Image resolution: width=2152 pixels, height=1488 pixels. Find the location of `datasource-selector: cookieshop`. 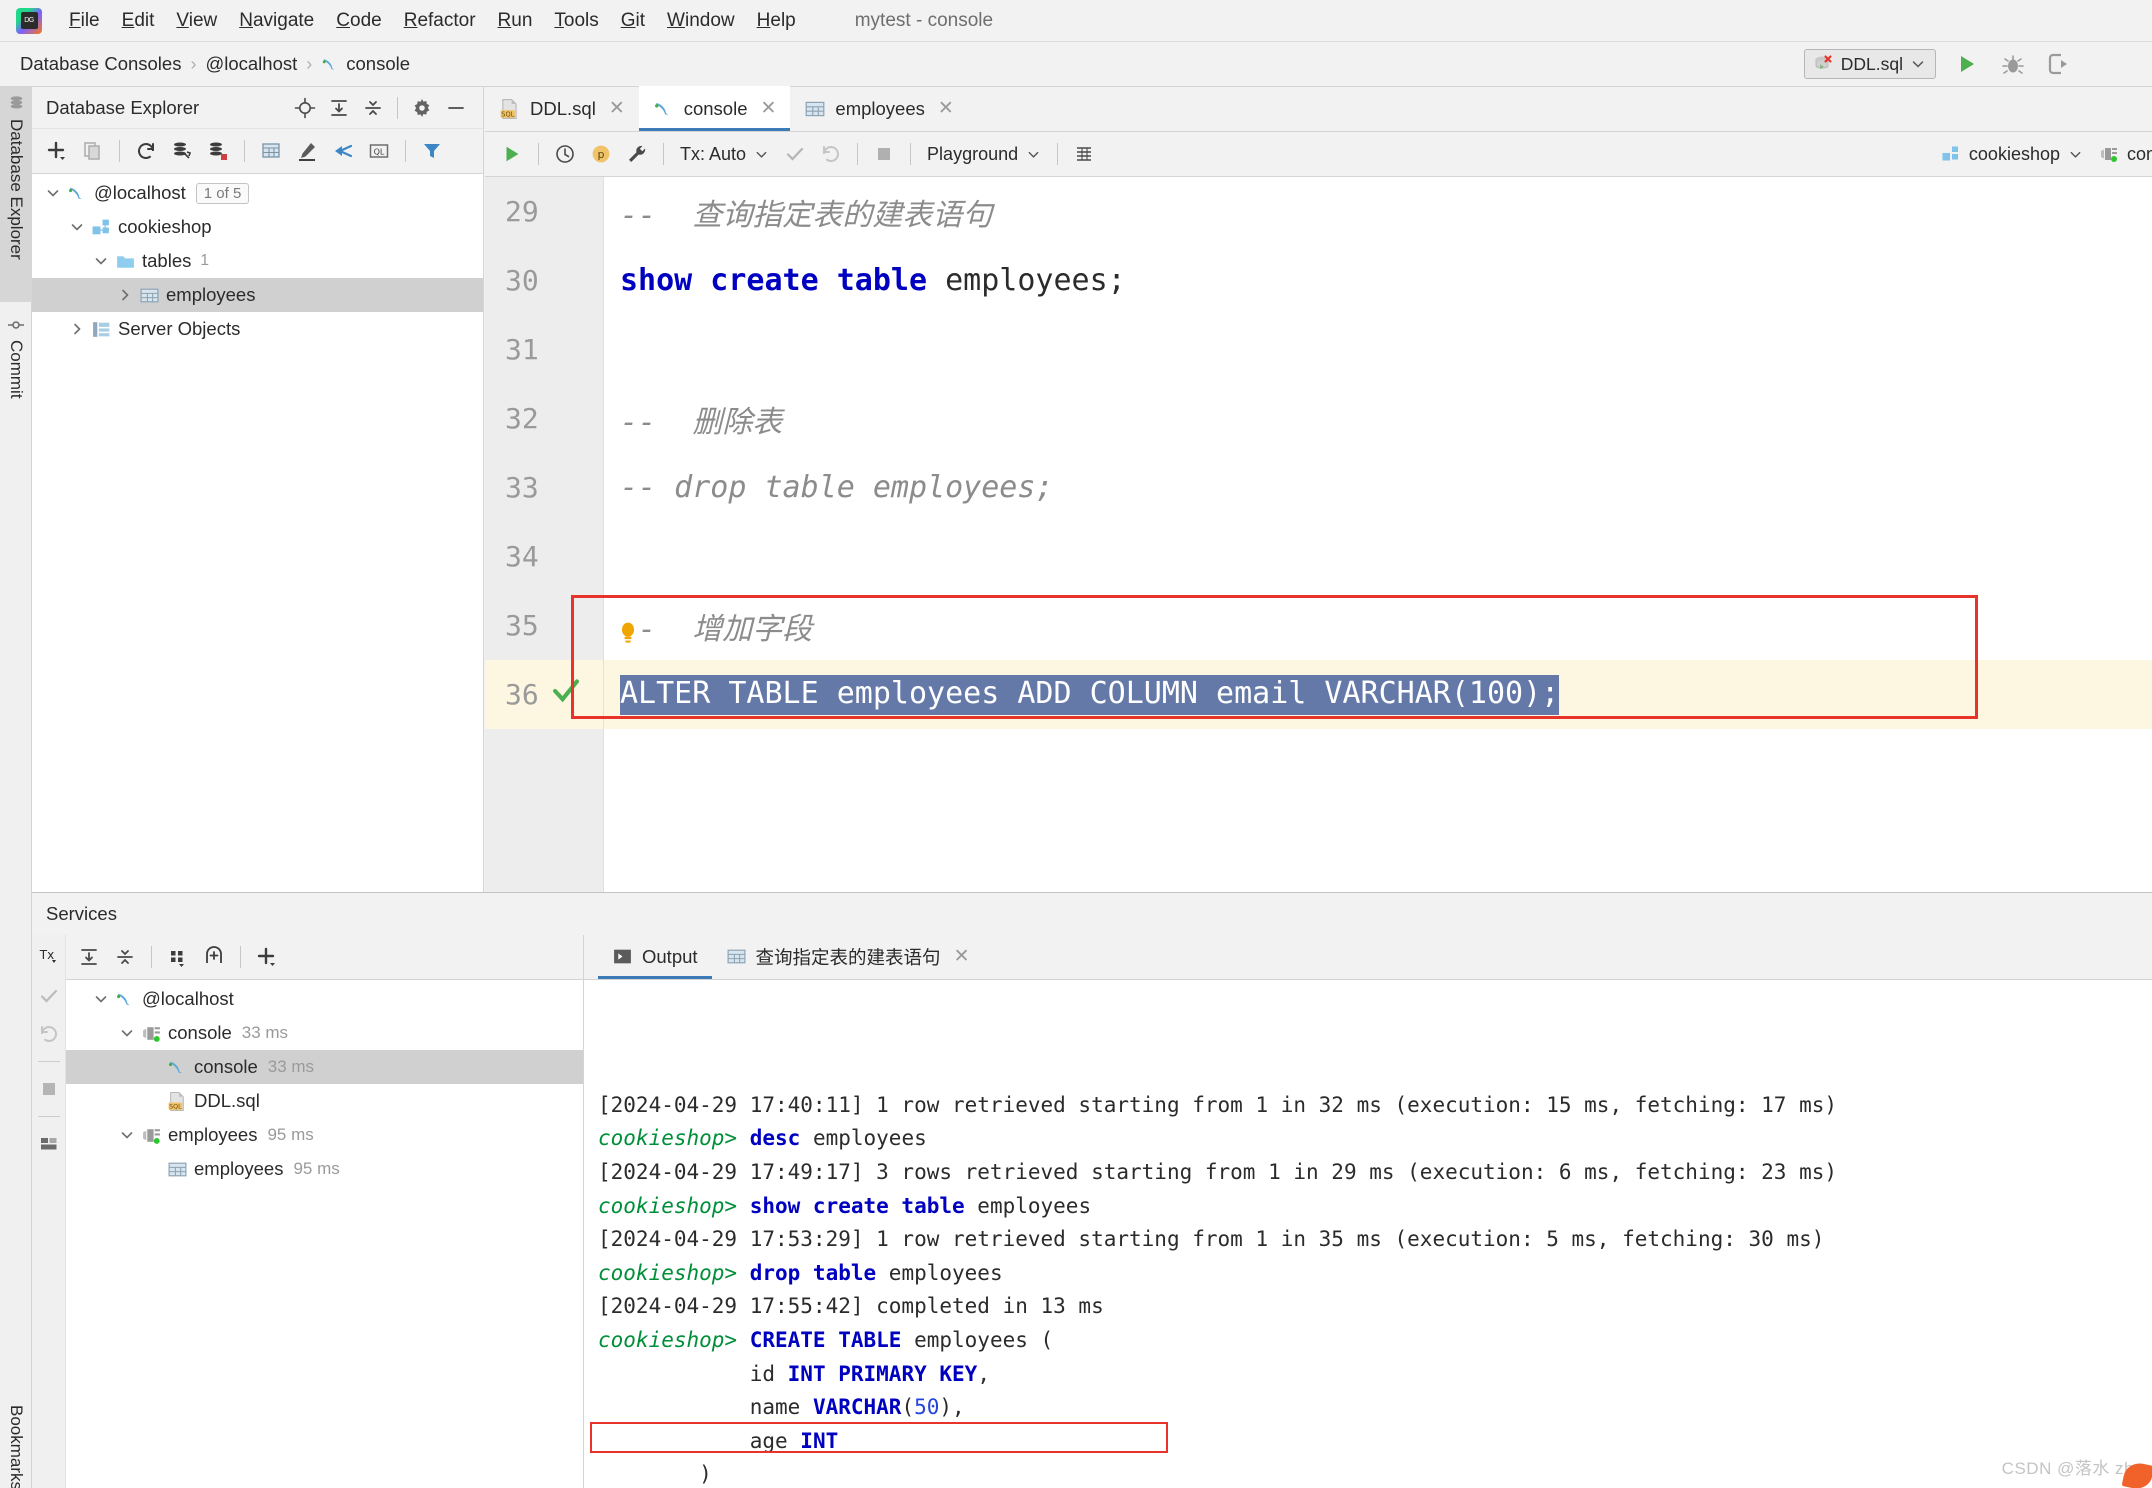

datasource-selector: cookieshop is located at coordinates (2012, 154).